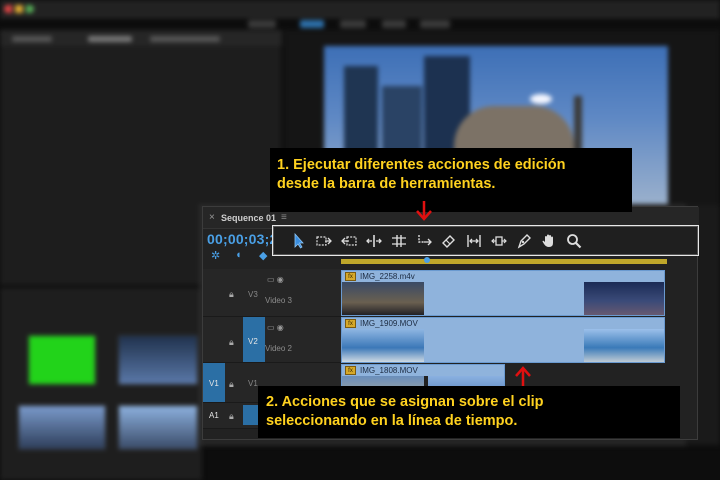  Describe the element at coordinates (374, 241) in the screenshot. I see `rolling-edit-icon` at that location.